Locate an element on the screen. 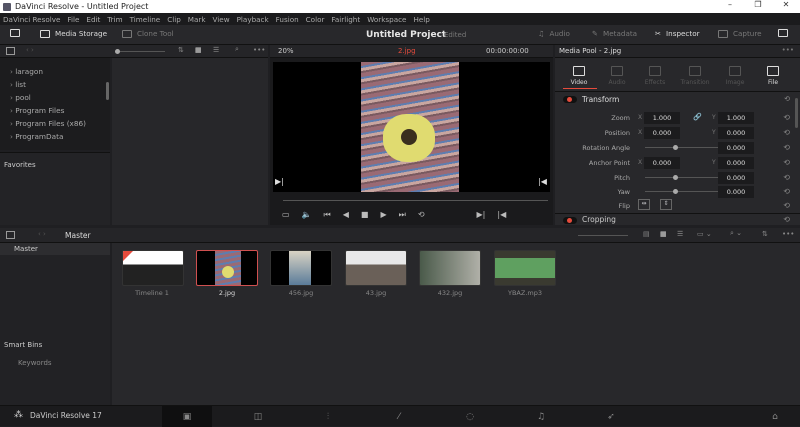 The width and height of the screenshot is (800, 427). workspace-menu-button is located at coordinates (783, 33).